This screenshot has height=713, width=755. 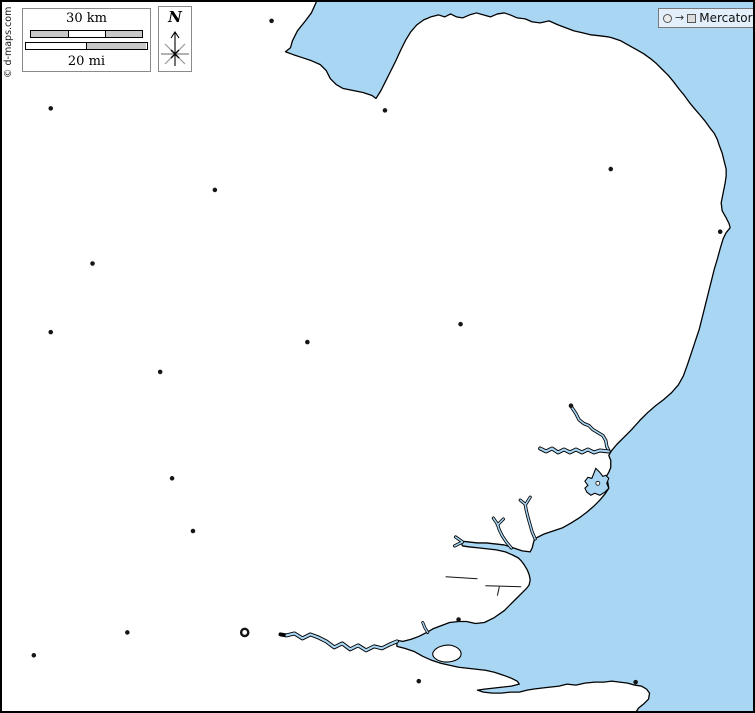 I want to click on projection-label: Mercator, so click(x=726, y=18).